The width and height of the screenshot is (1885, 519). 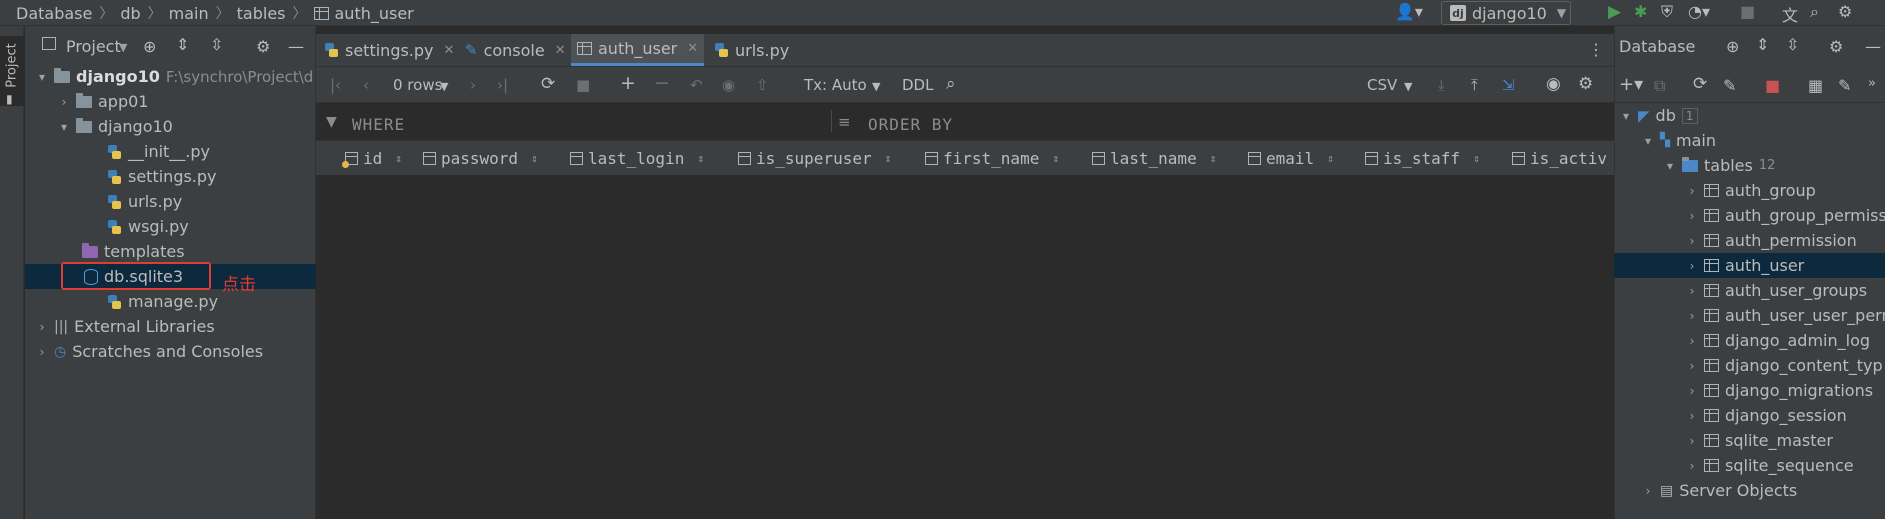 What do you see at coordinates (133, 251) in the screenshot?
I see `tree-item-templates: templates` at bounding box center [133, 251].